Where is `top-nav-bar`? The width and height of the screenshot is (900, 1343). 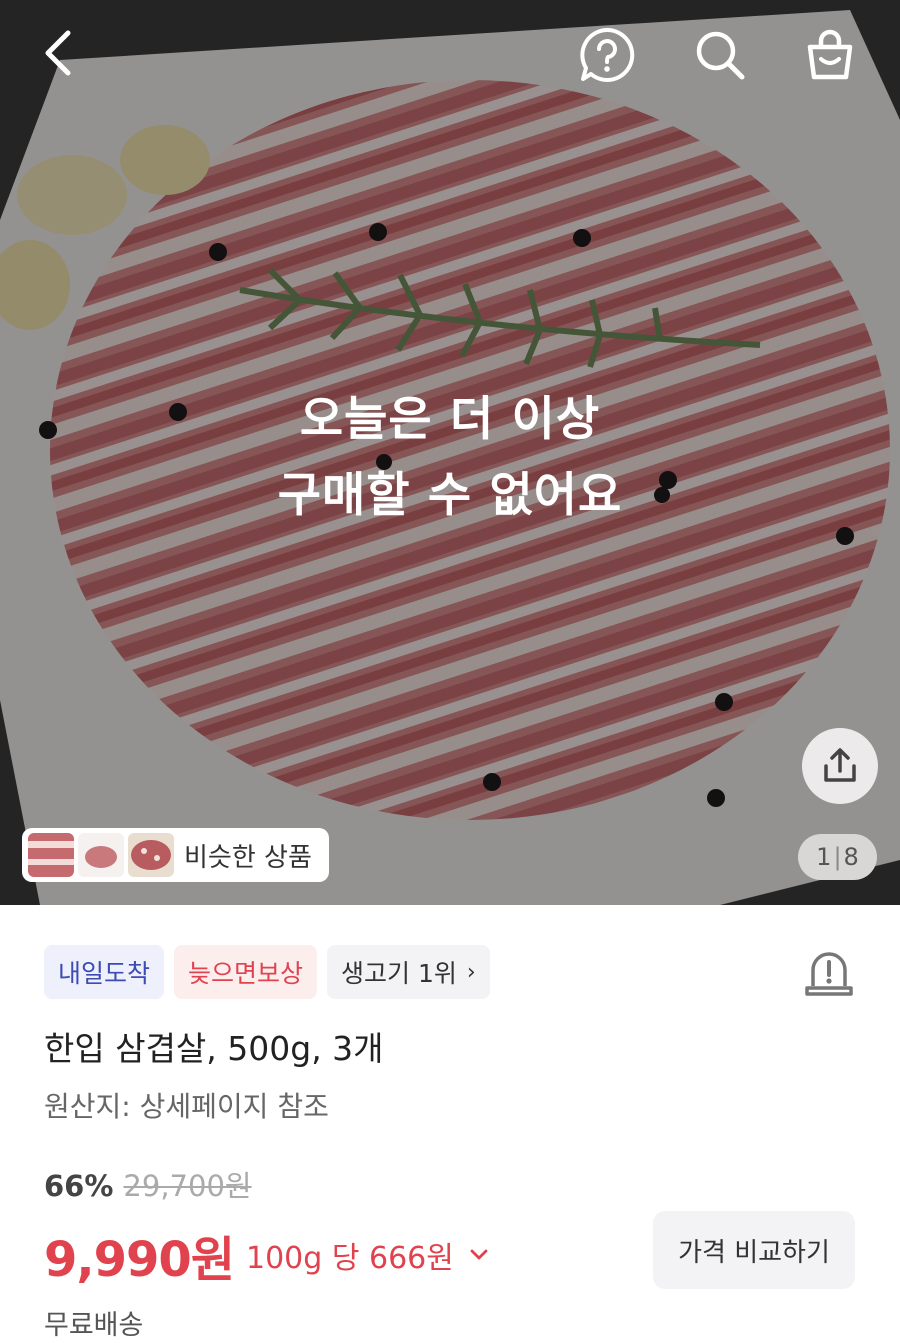
top-nav-bar is located at coordinates (450, 55).